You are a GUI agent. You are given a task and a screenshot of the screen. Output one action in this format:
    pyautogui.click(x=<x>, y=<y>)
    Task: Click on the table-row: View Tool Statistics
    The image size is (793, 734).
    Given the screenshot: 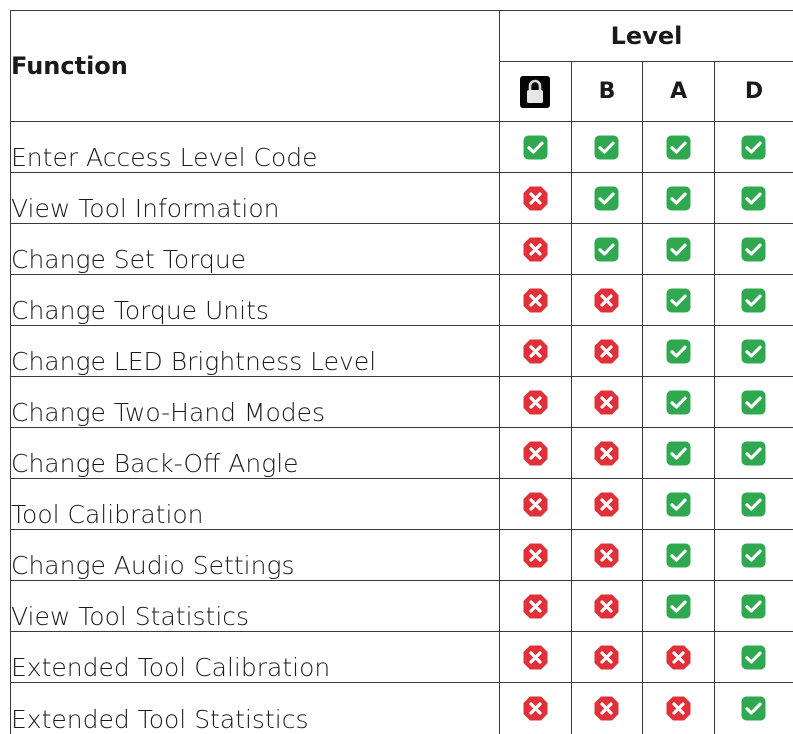 What is the action you would take?
    pyautogui.click(x=402, y=606)
    